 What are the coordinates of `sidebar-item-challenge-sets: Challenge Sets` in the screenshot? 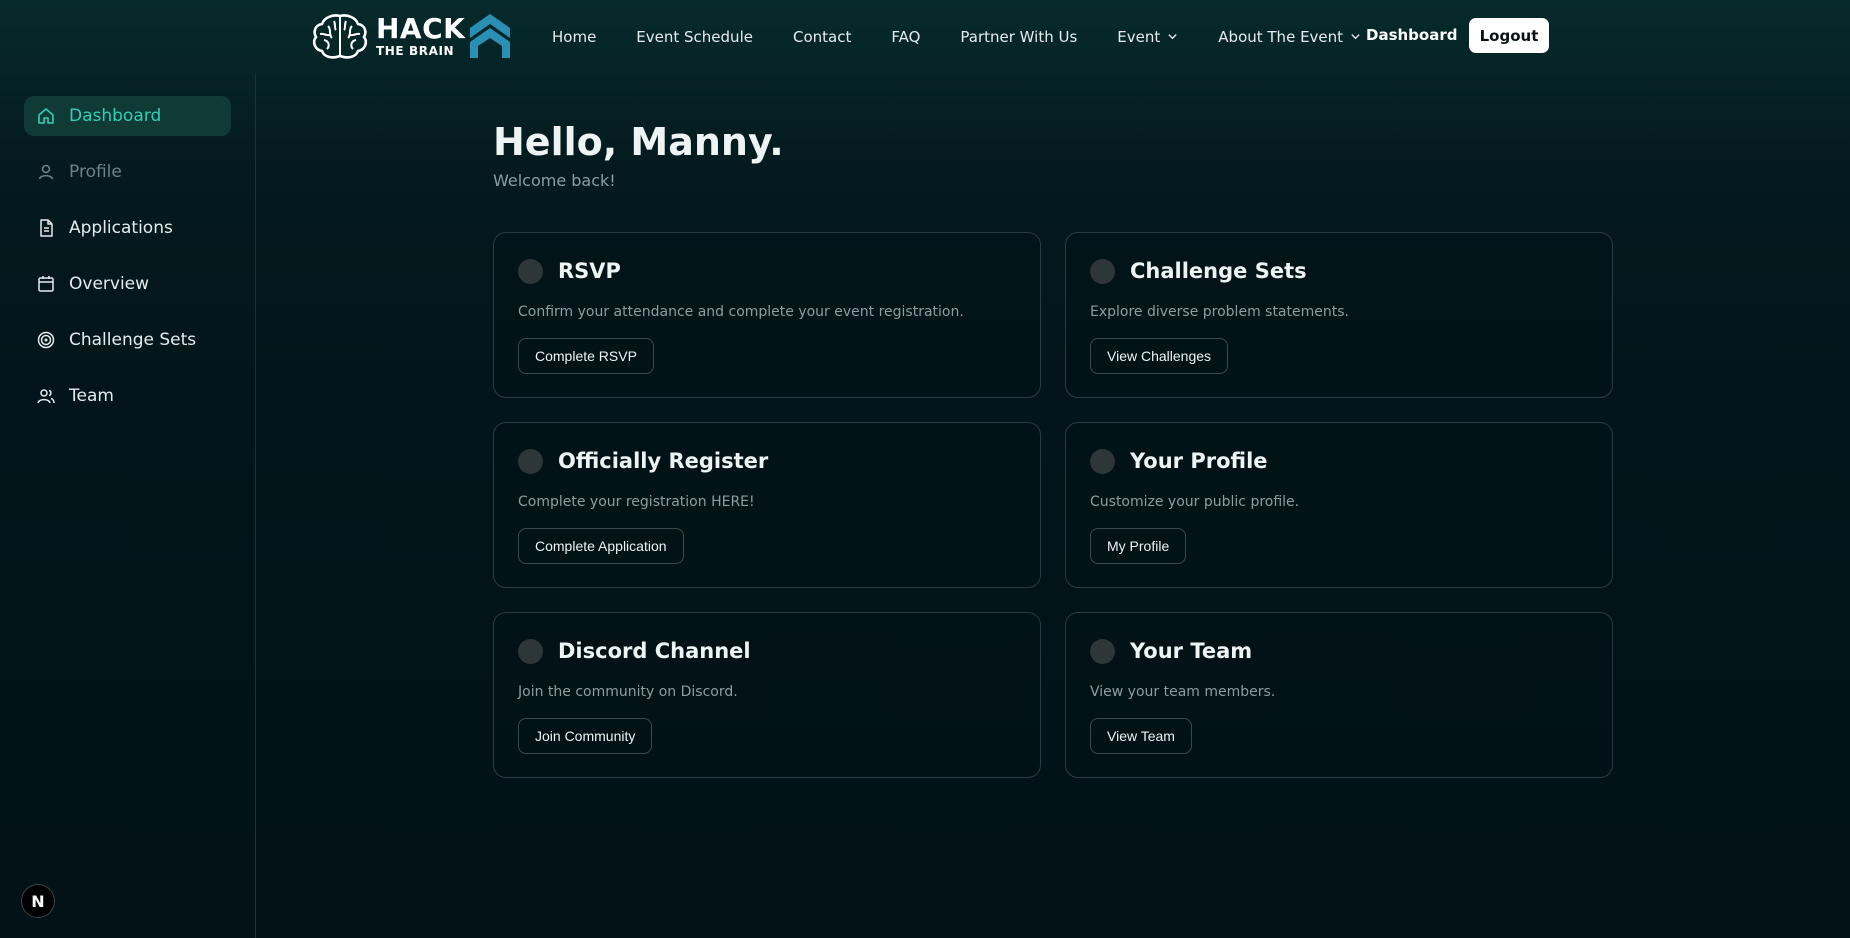 It's located at (127, 340).